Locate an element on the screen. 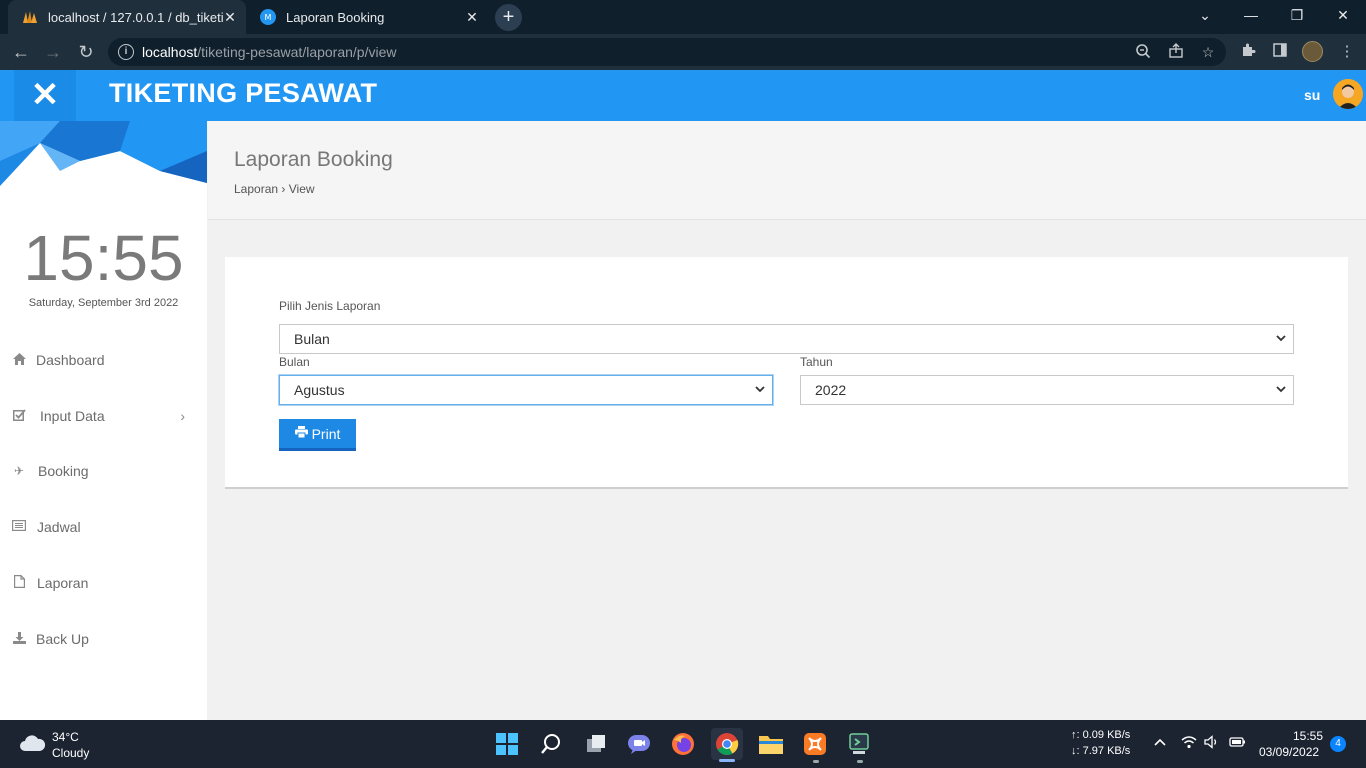 The image size is (1366, 768). battery-icon is located at coordinates (1237, 743).